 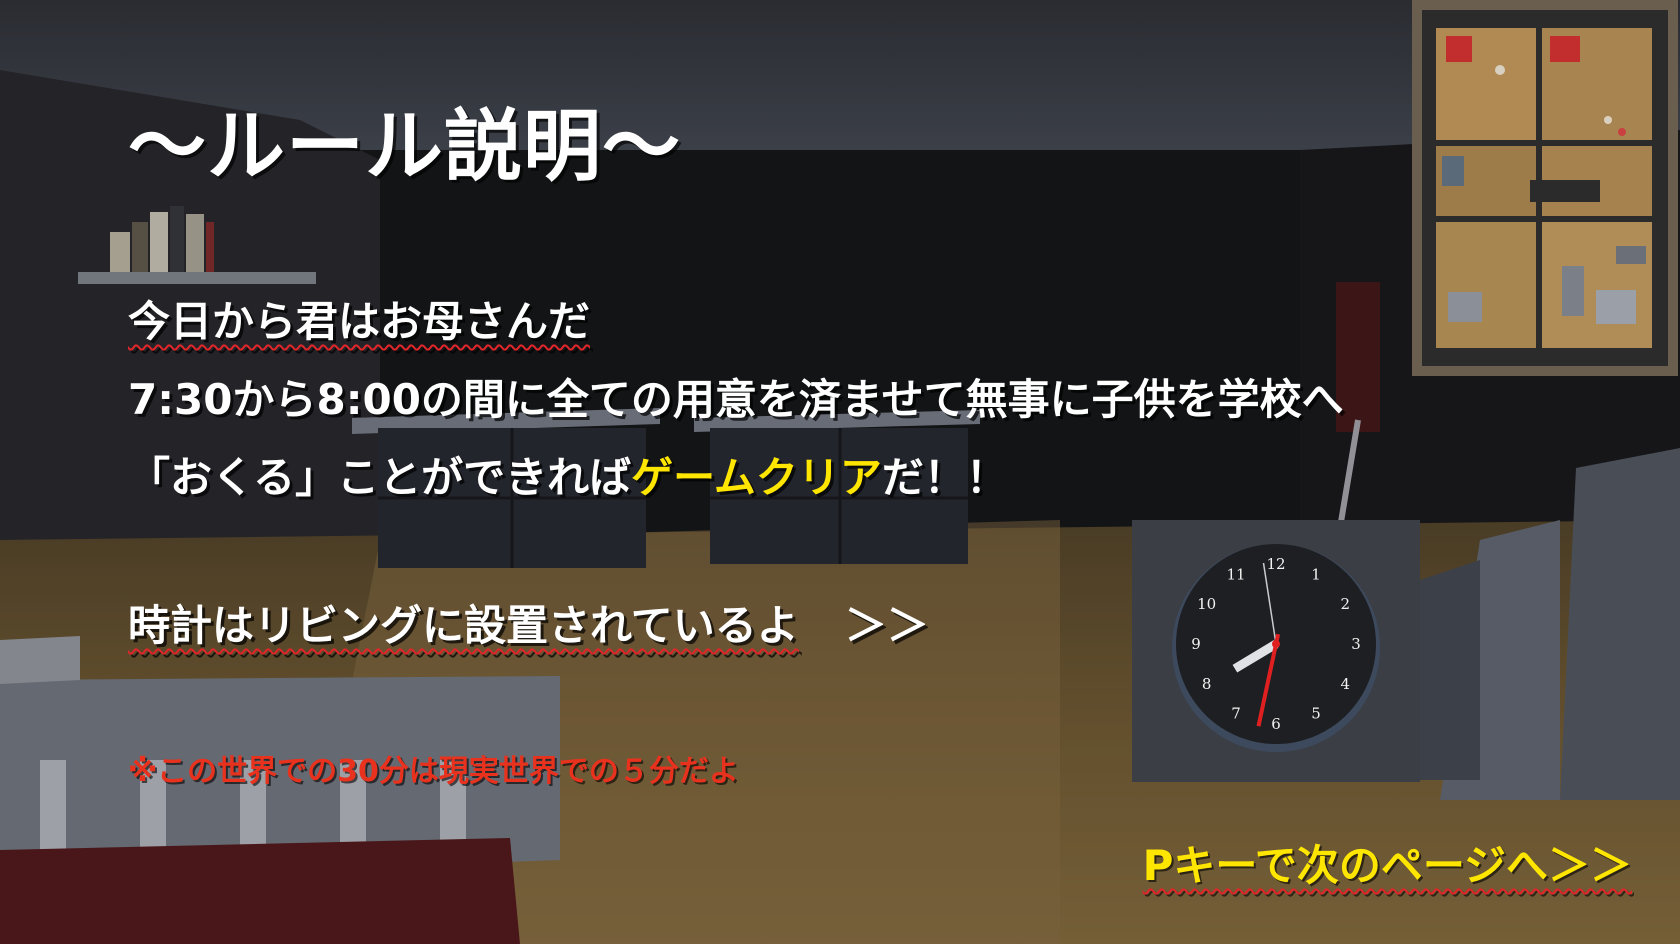 I want to click on game-clear-highlight: ゲームクリア, so click(x=756, y=477).